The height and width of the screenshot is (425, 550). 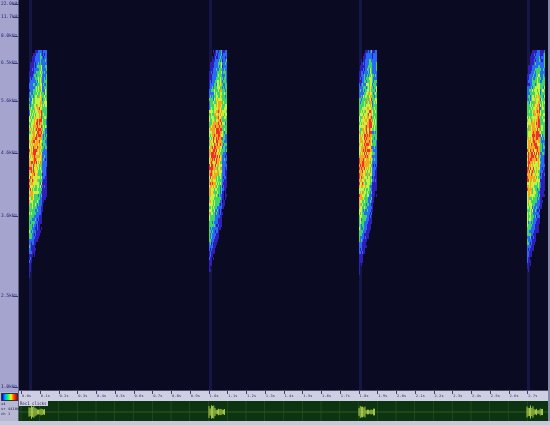 I want to click on color-scale-bar, so click(x=9, y=397).